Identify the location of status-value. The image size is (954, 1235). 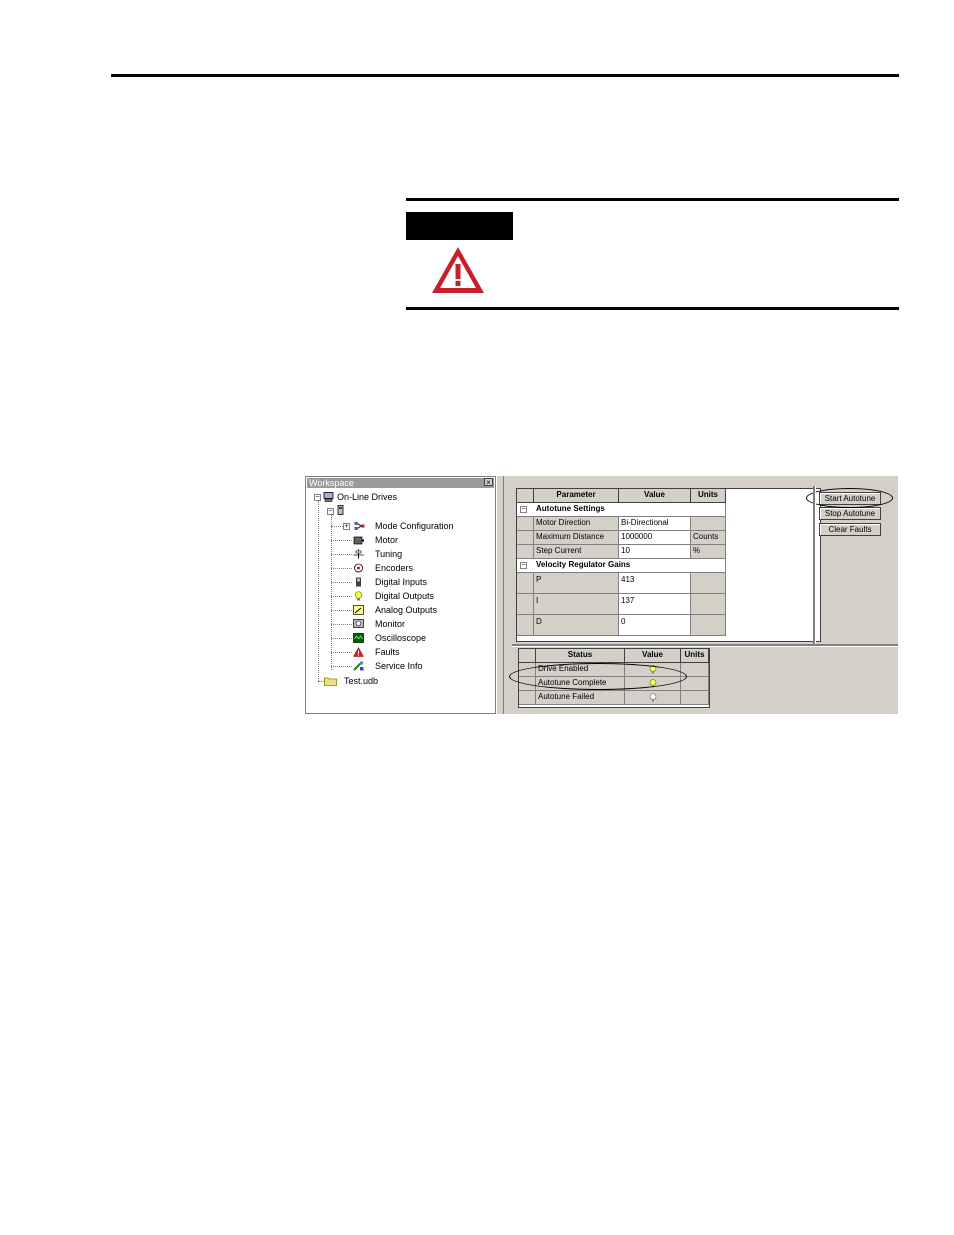
(653, 698).